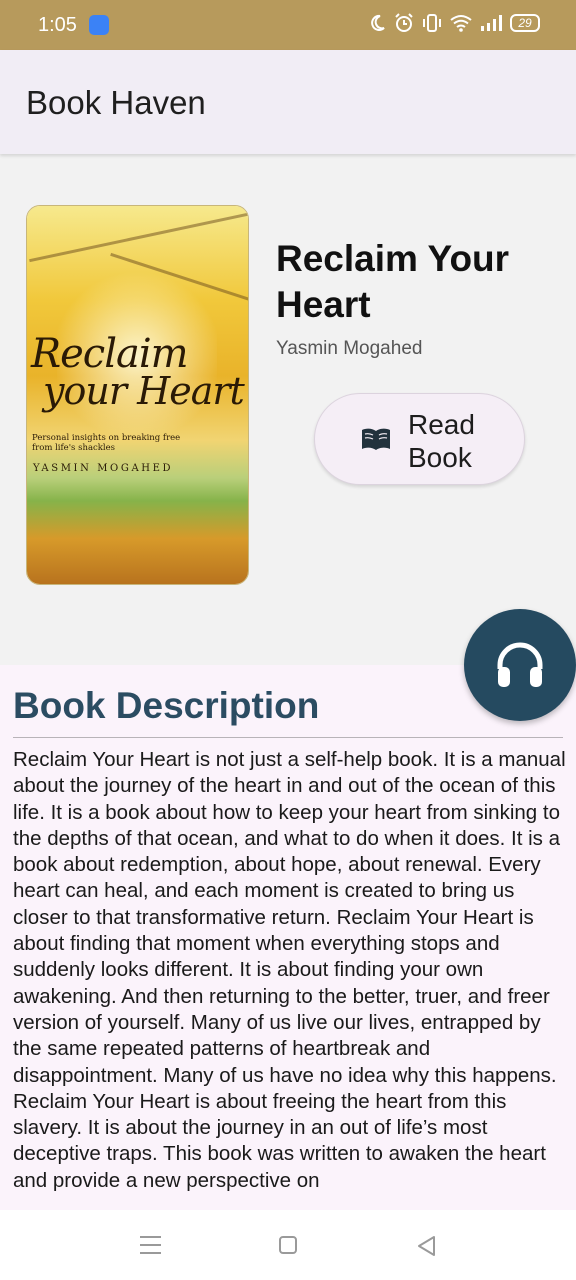 This screenshot has height=1280, width=576. I want to click on moon-icon, so click(378, 22).